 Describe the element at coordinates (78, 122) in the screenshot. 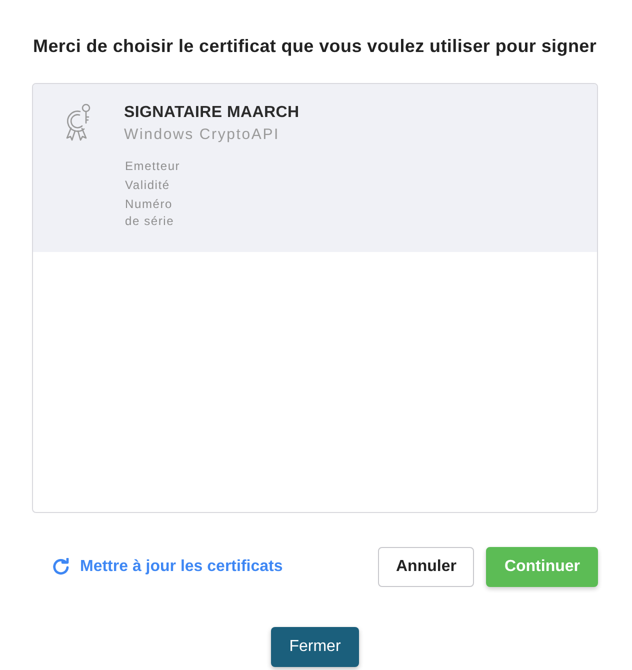

I see `certificate-key-icon` at that location.